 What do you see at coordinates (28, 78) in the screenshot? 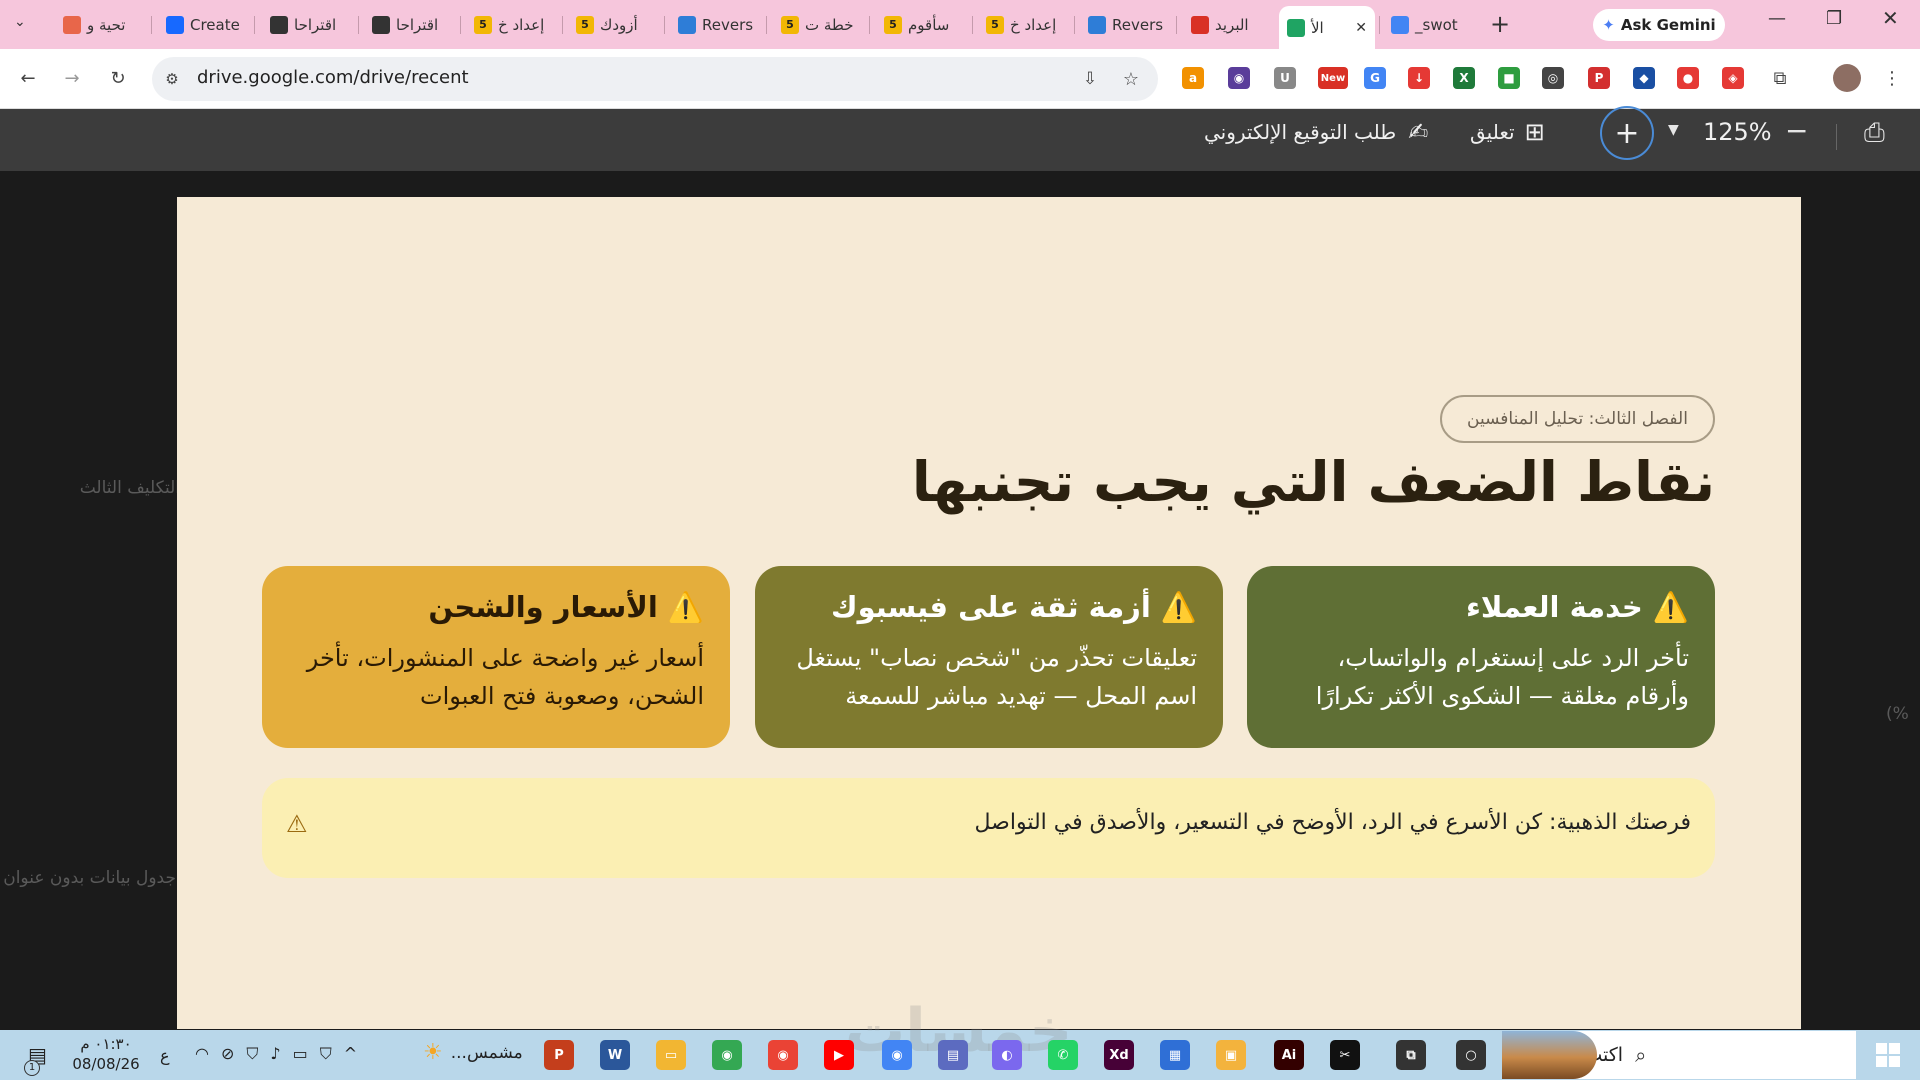
I see `back-icon: ←` at bounding box center [28, 78].